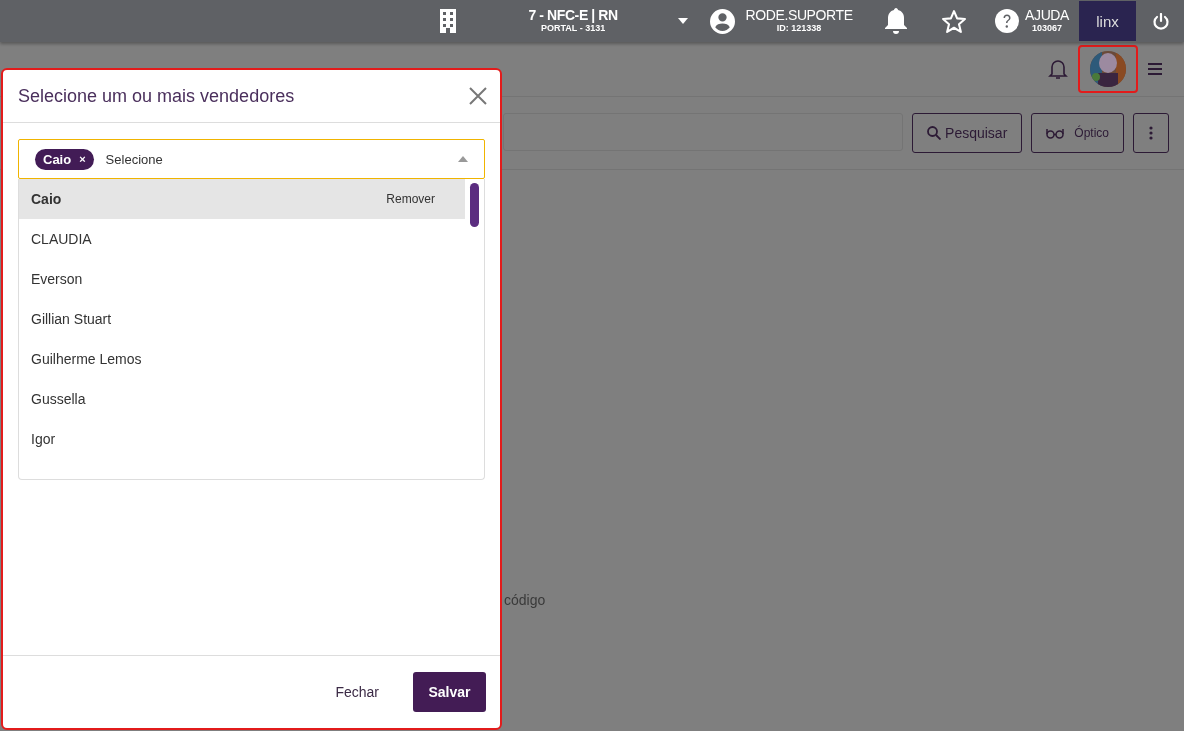  Describe the element at coordinates (57, 279) in the screenshot. I see `option-label: Everson` at that location.